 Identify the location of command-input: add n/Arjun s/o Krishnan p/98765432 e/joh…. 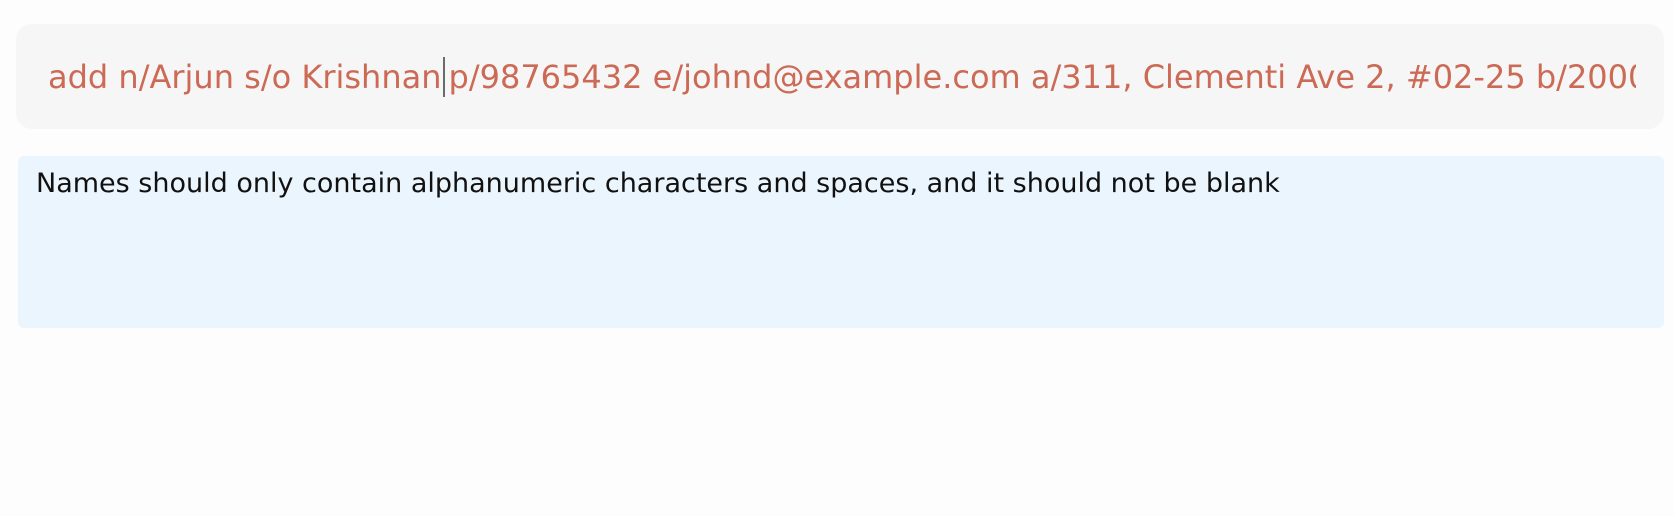
(842, 77).